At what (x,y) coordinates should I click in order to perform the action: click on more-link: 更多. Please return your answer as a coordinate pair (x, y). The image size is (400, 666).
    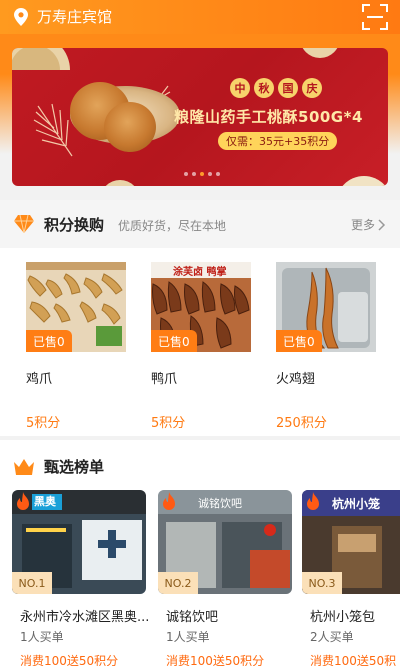
    Looking at the image, I should click on (368, 224).